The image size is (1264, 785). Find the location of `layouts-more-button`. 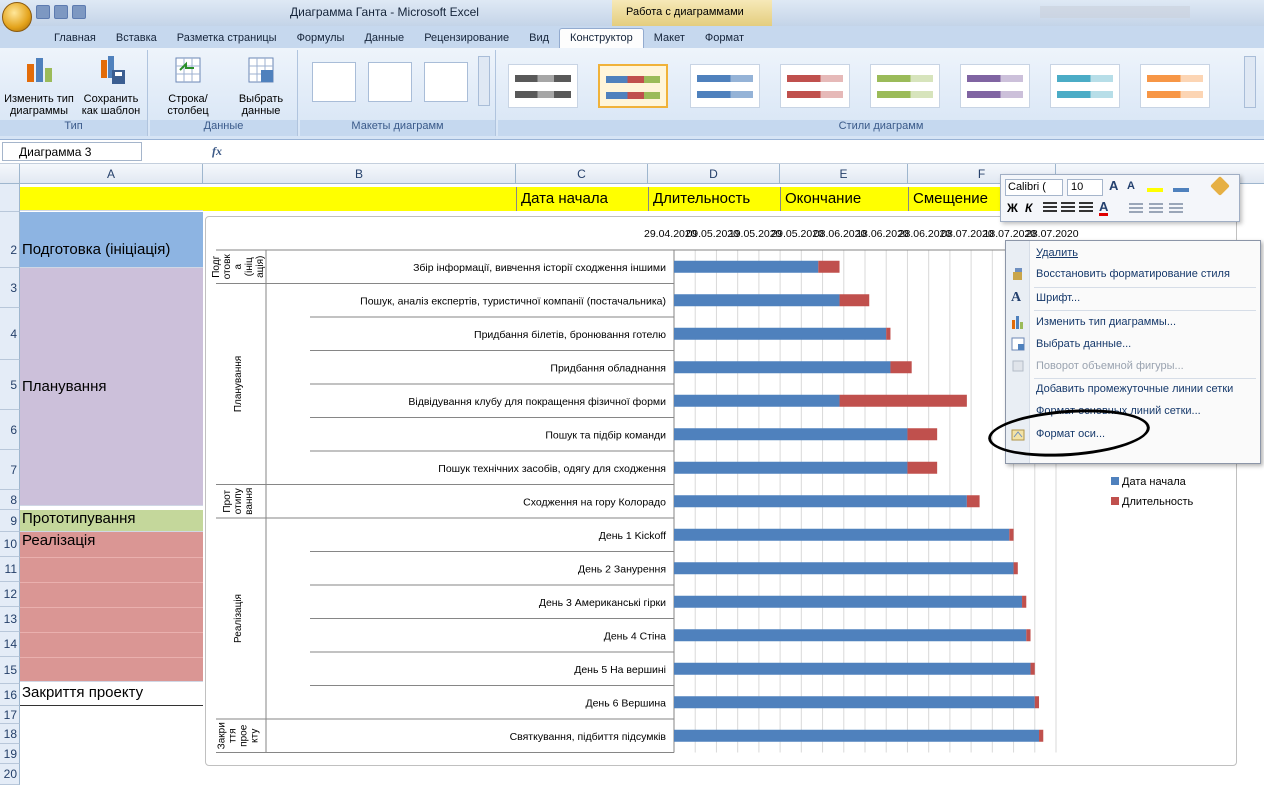

layouts-more-button is located at coordinates (484, 81).